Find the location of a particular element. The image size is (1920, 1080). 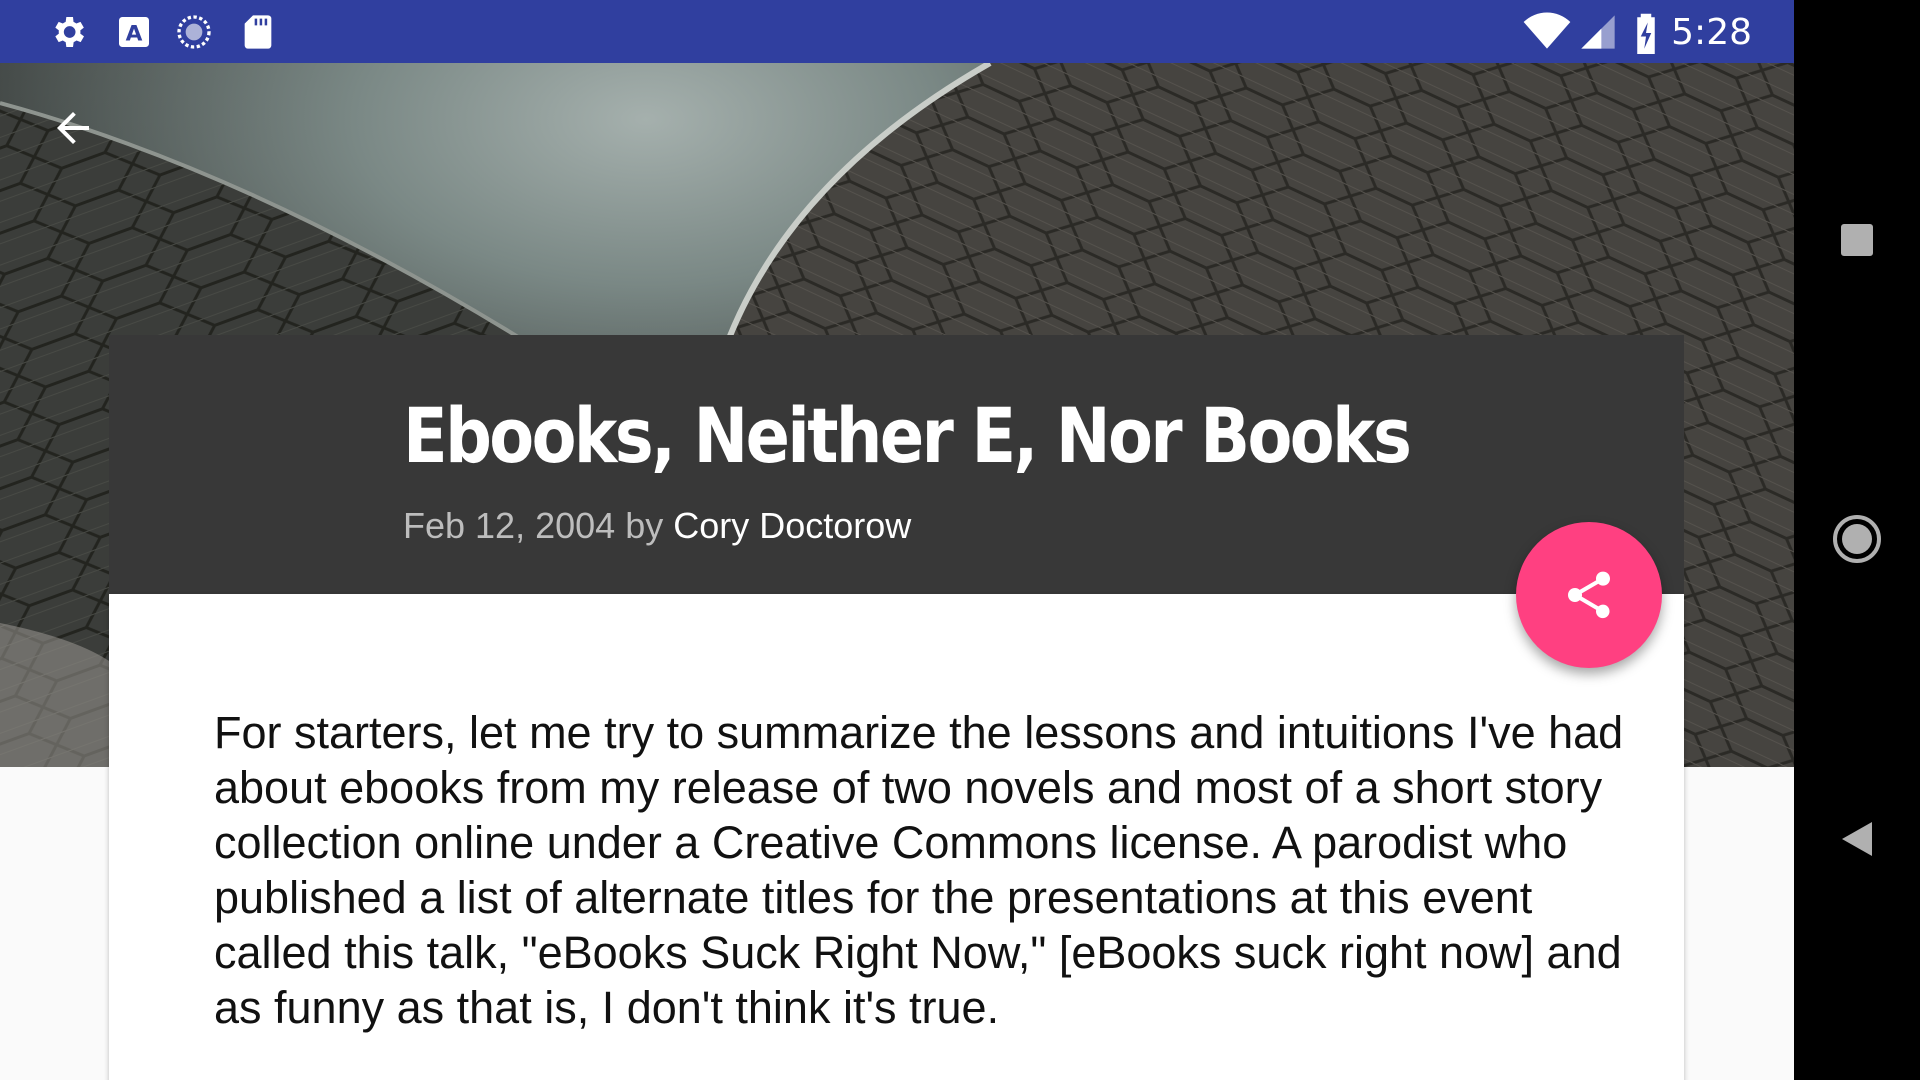

home-circle-icon is located at coordinates (1857, 539).